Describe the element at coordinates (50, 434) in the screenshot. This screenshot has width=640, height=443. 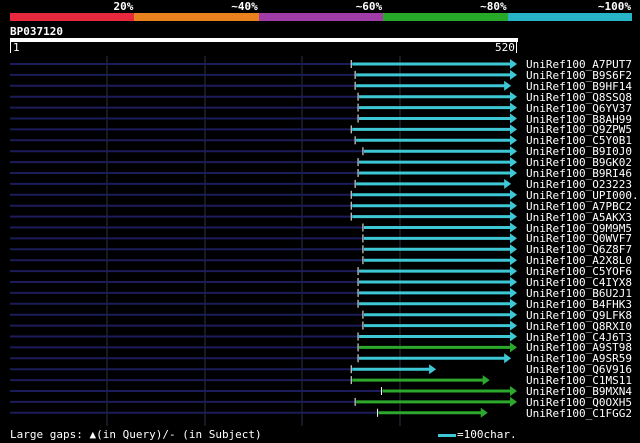
I see `gaps-prefix: Large gaps:` at that location.